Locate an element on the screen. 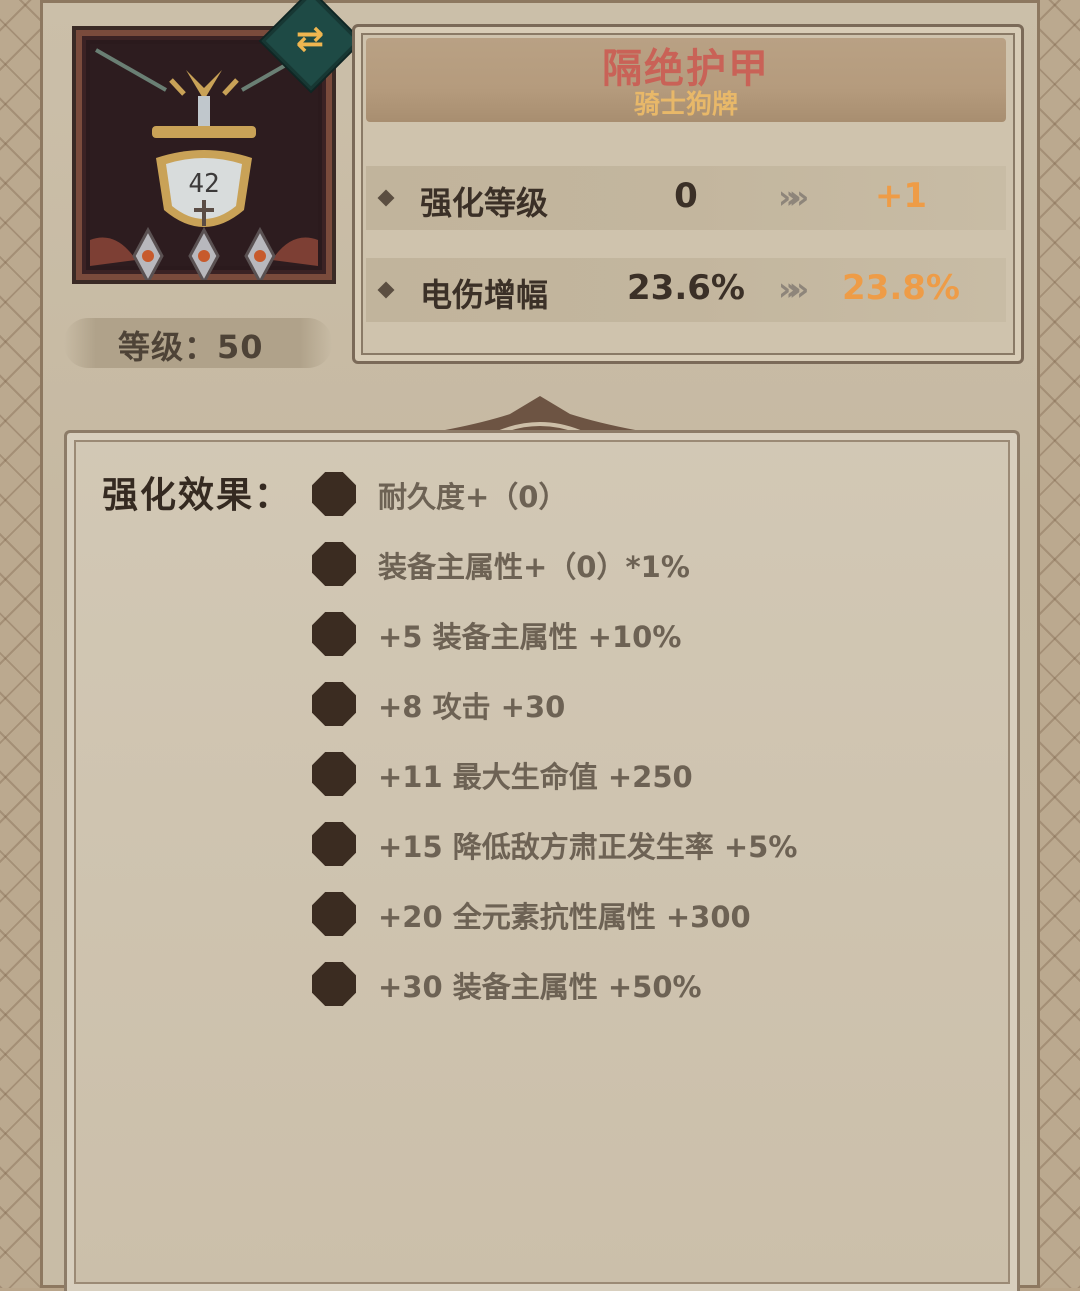 This screenshot has height=1291, width=1080. stat-current-value: 23.6% is located at coordinates (686, 288).